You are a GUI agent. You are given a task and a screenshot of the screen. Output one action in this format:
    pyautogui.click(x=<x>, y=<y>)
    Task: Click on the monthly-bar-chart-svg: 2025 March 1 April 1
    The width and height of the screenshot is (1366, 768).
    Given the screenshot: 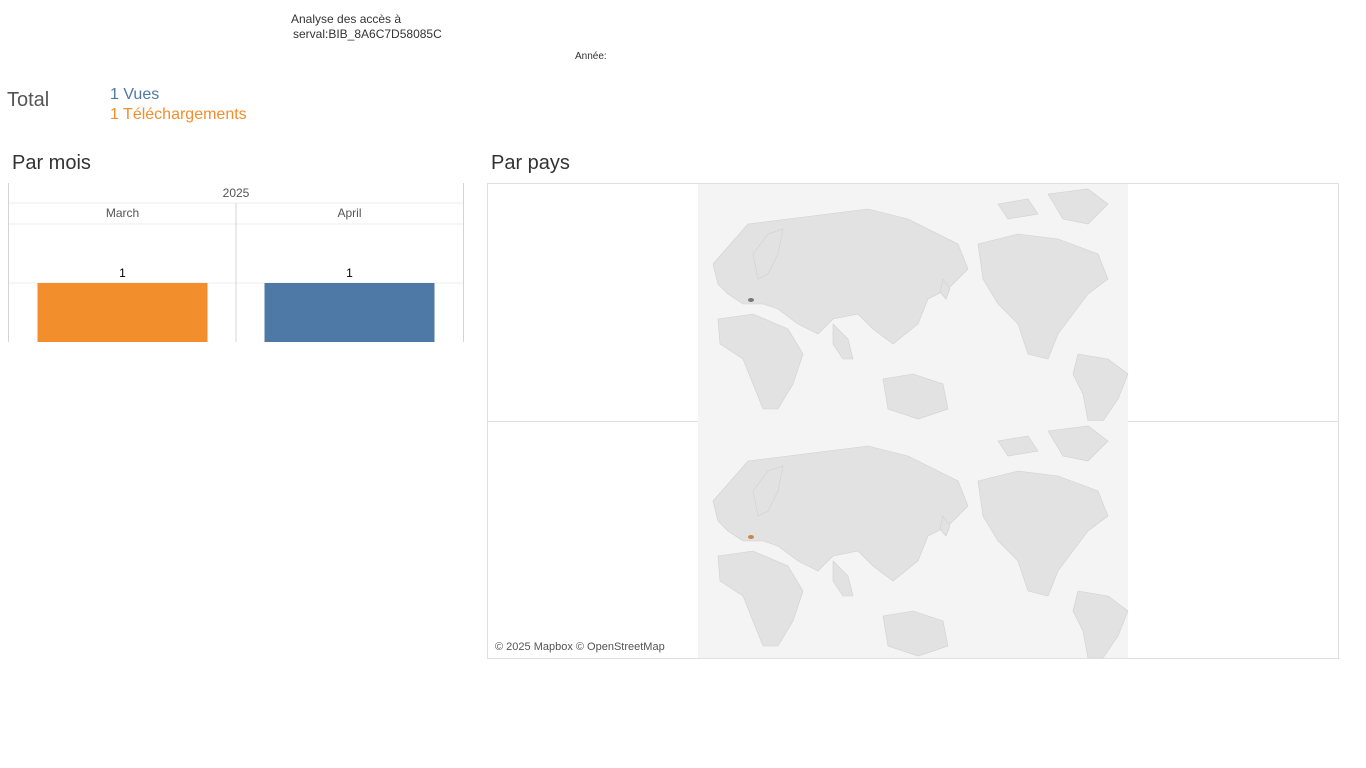 What is the action you would take?
    pyautogui.click(x=236, y=264)
    